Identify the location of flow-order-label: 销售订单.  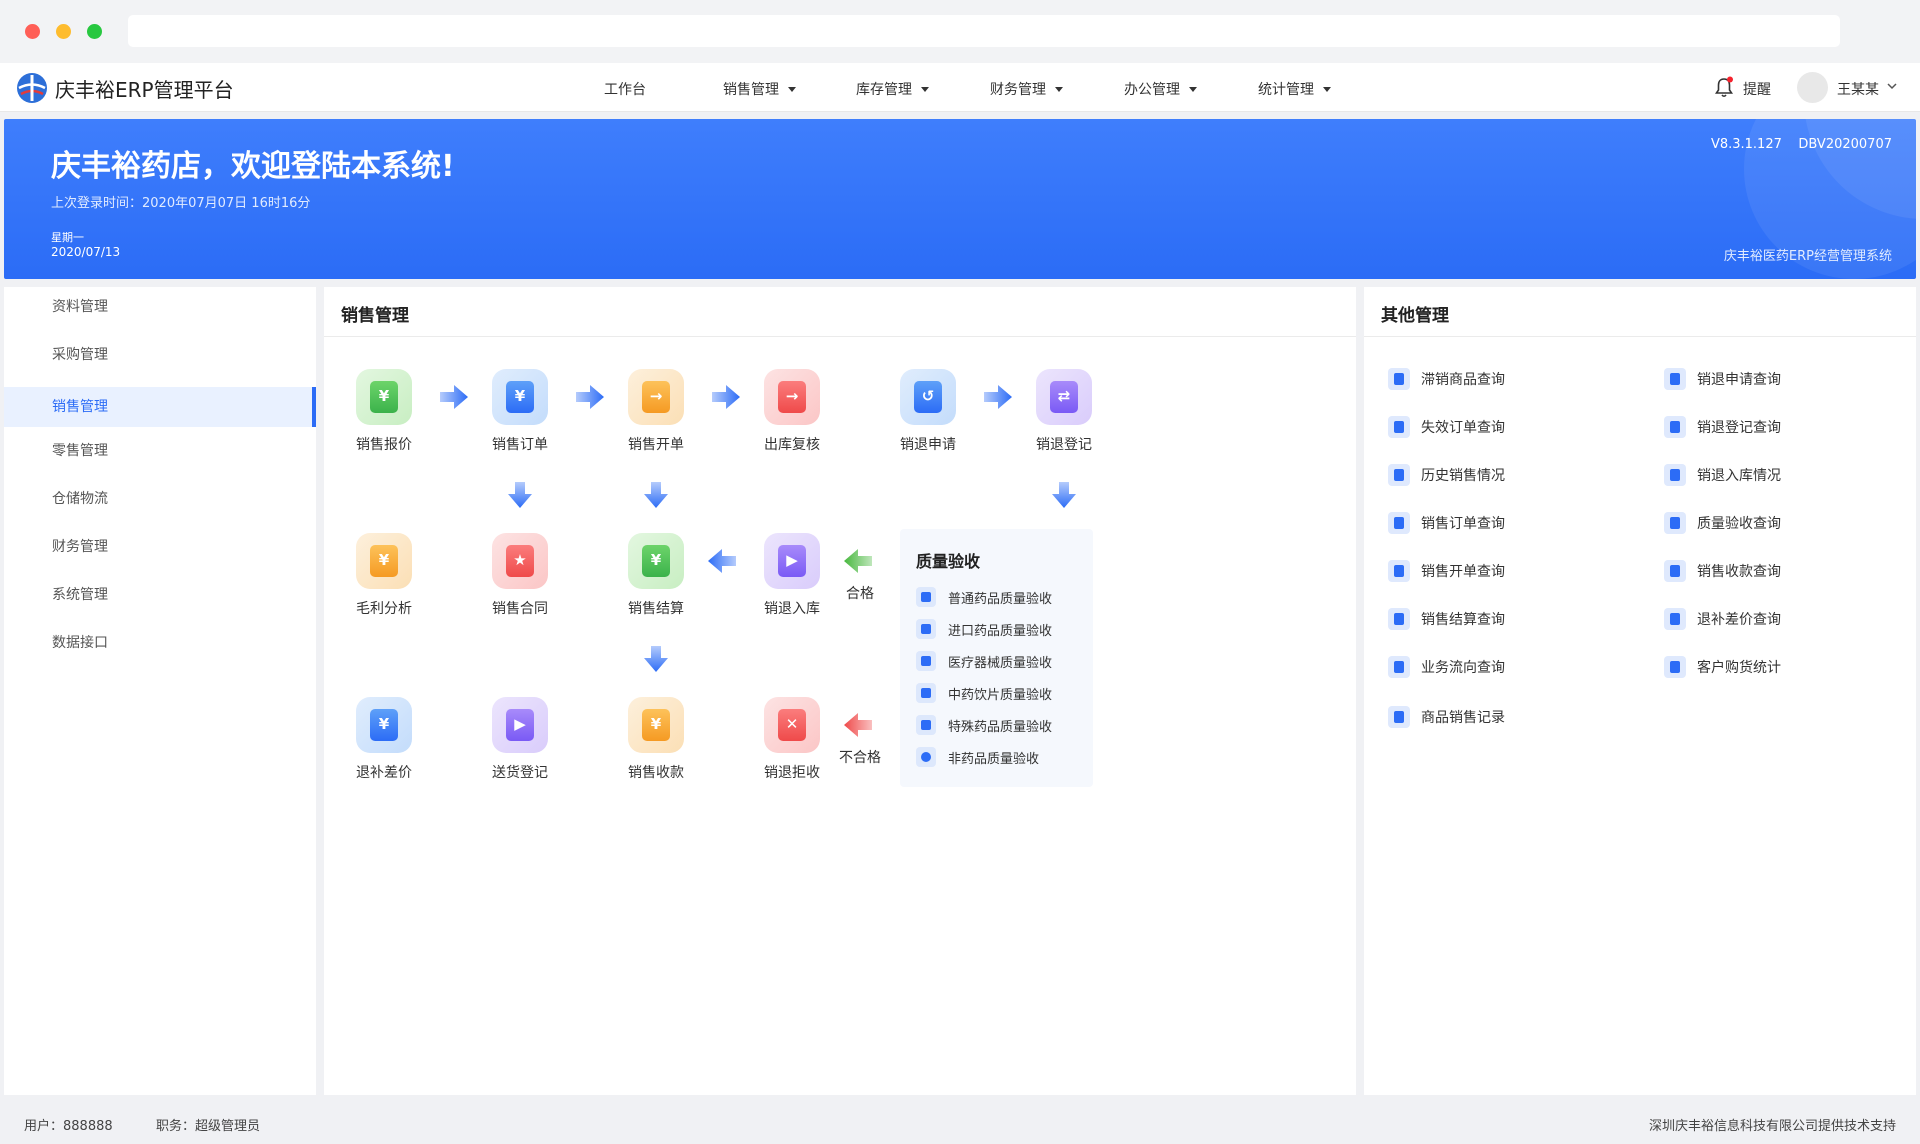
(520, 444).